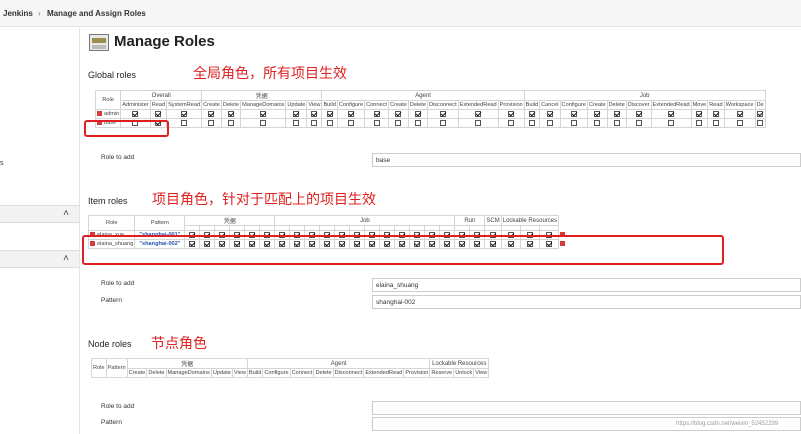 The height and width of the screenshot is (434, 801). I want to click on sidebar-panel-1: ˄, so click(39, 214).